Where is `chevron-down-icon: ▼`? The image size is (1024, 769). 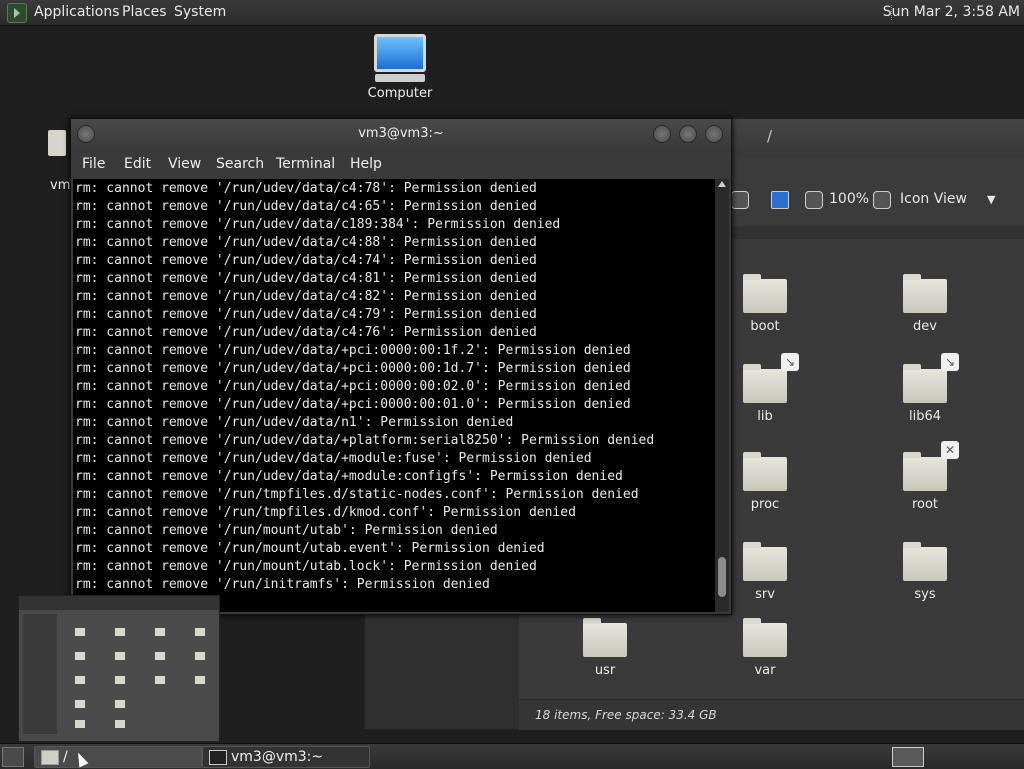
chevron-down-icon: ▼ is located at coordinates (991, 199).